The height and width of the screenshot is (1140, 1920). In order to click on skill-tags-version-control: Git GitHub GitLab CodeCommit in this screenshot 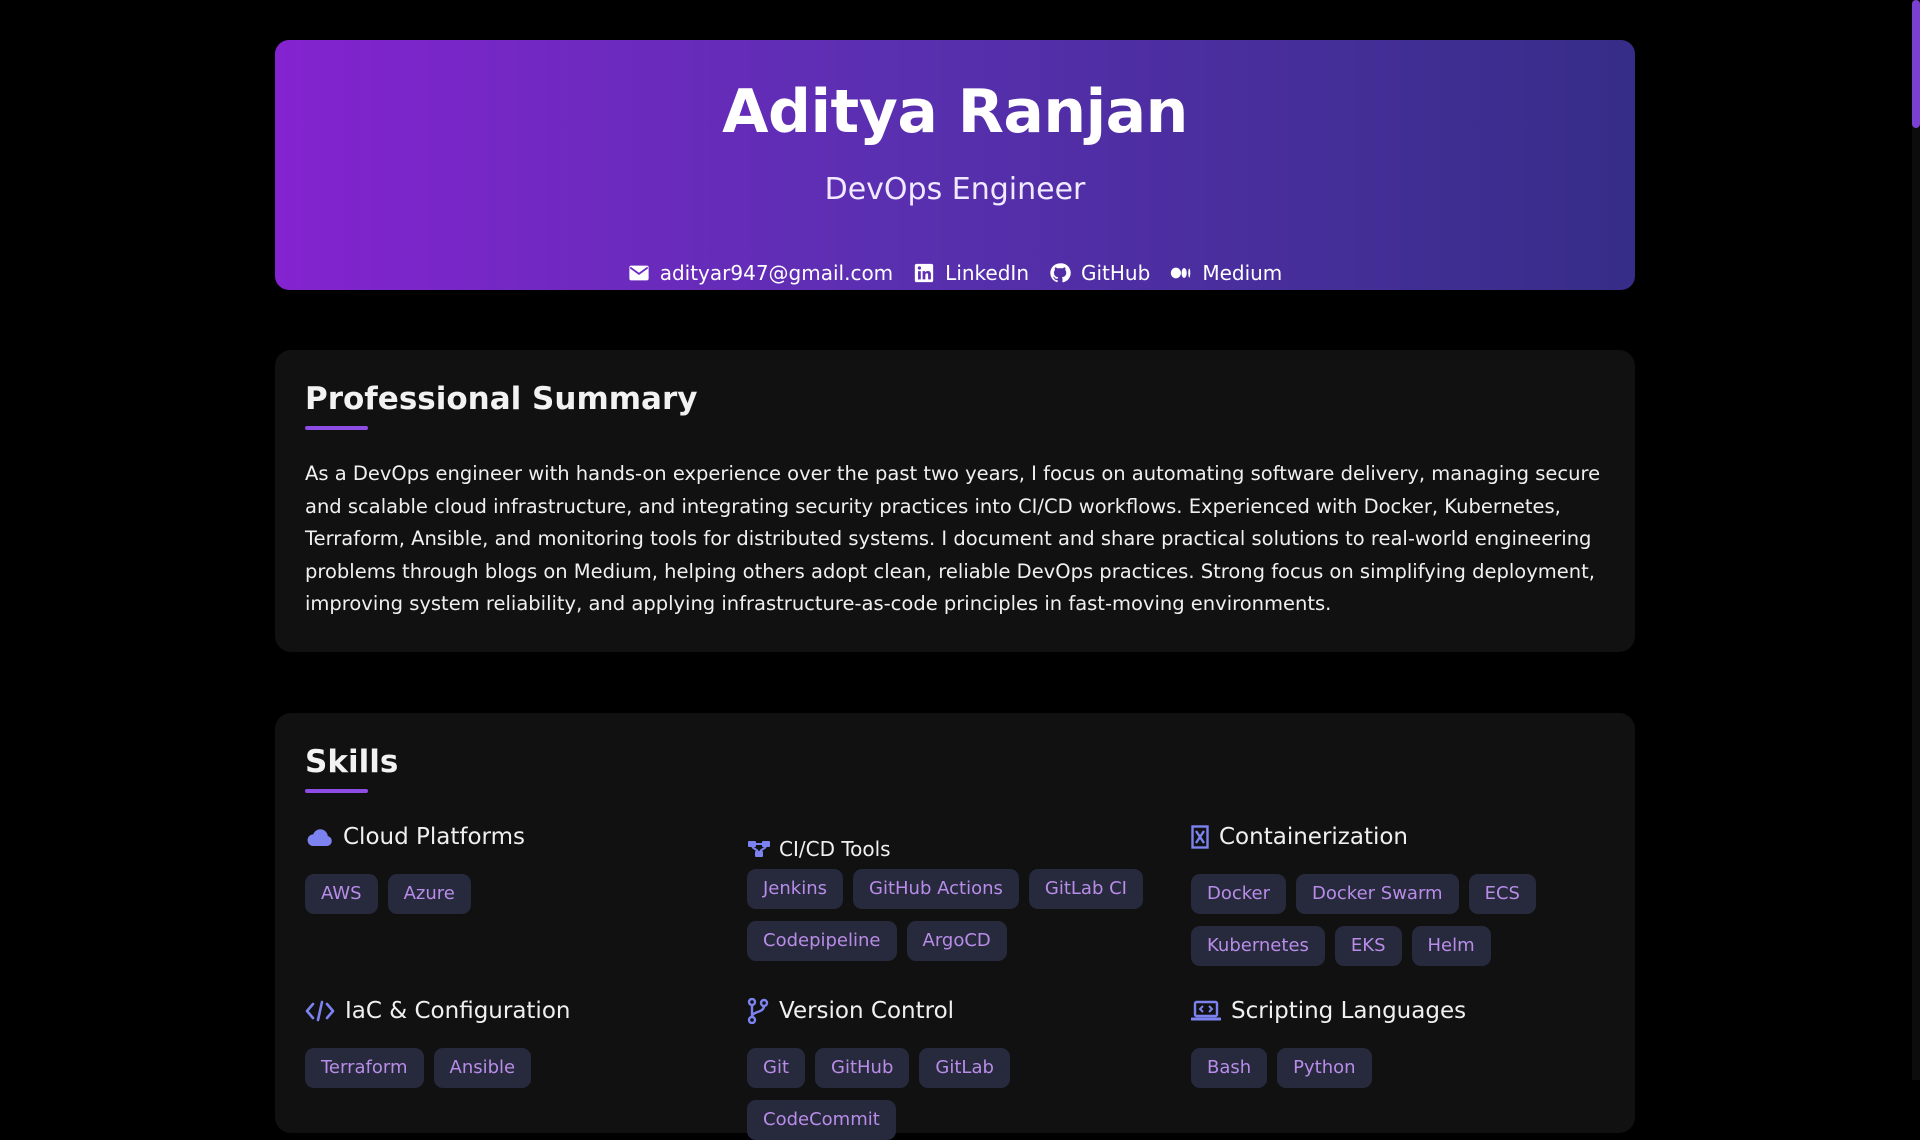, I will do `click(957, 1094)`.